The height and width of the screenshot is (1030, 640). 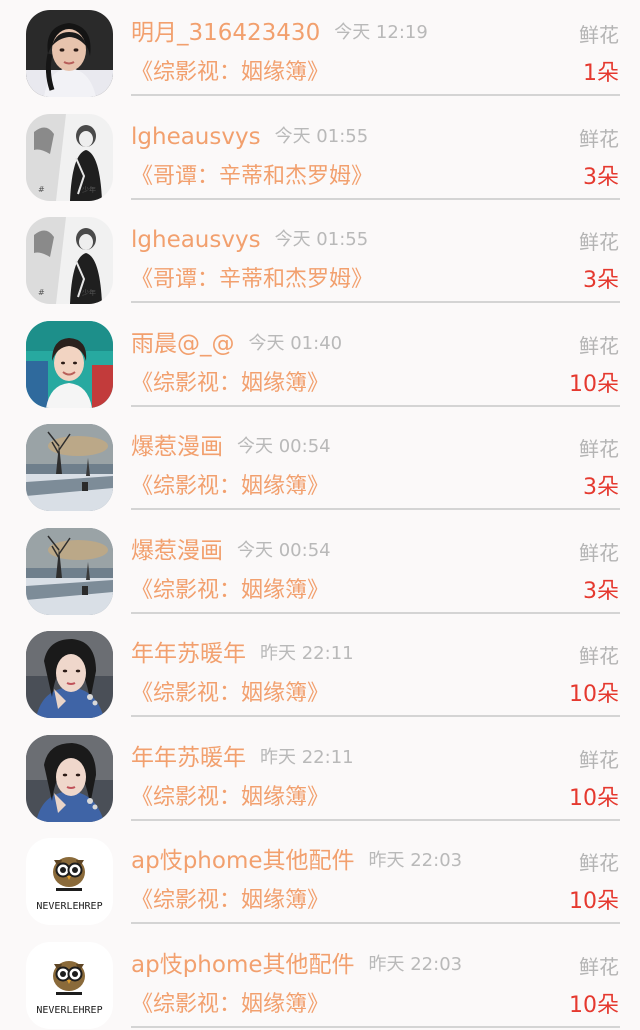 What do you see at coordinates (320, 363) in the screenshot?
I see `list-item: 雨晨@_@ 今天 01:40 鲜花 《综影视：姻缘簿》 10朵` at bounding box center [320, 363].